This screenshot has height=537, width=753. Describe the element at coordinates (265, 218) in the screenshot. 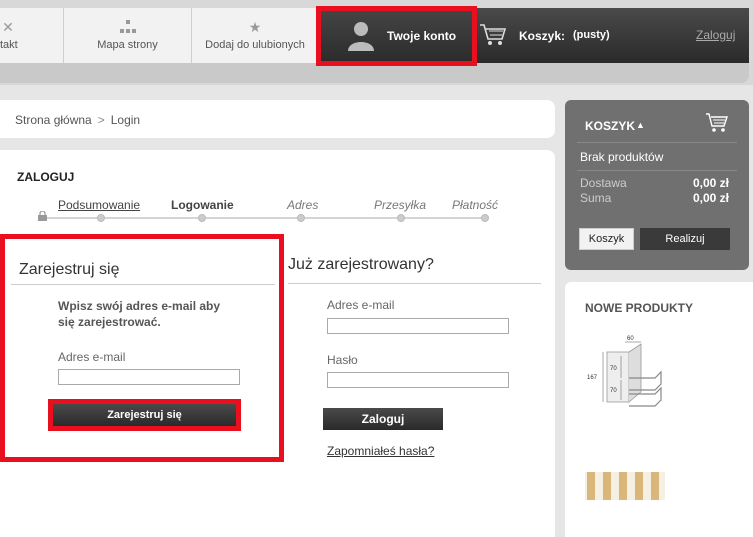

I see `checkout-steps-line` at that location.